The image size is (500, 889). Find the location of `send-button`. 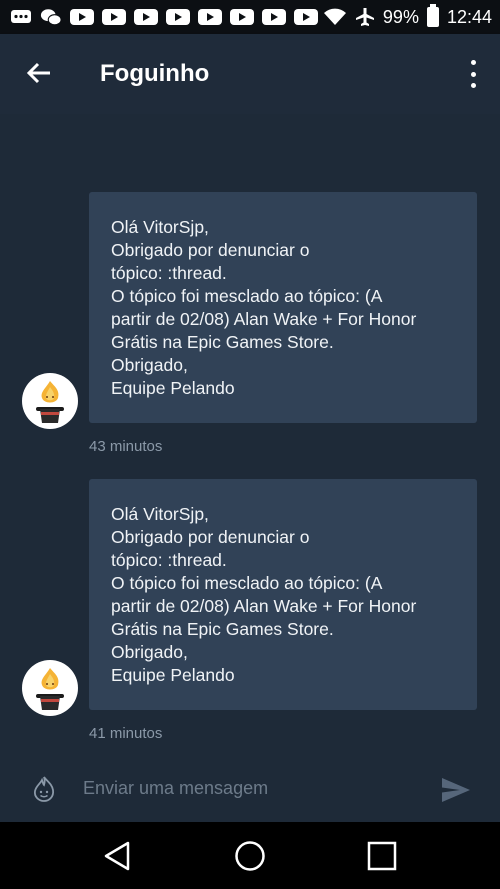

send-button is located at coordinates (456, 790).